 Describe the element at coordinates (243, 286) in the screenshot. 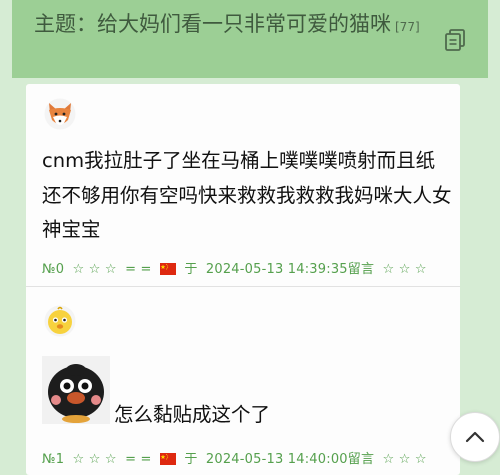

I see `post-divider` at that location.